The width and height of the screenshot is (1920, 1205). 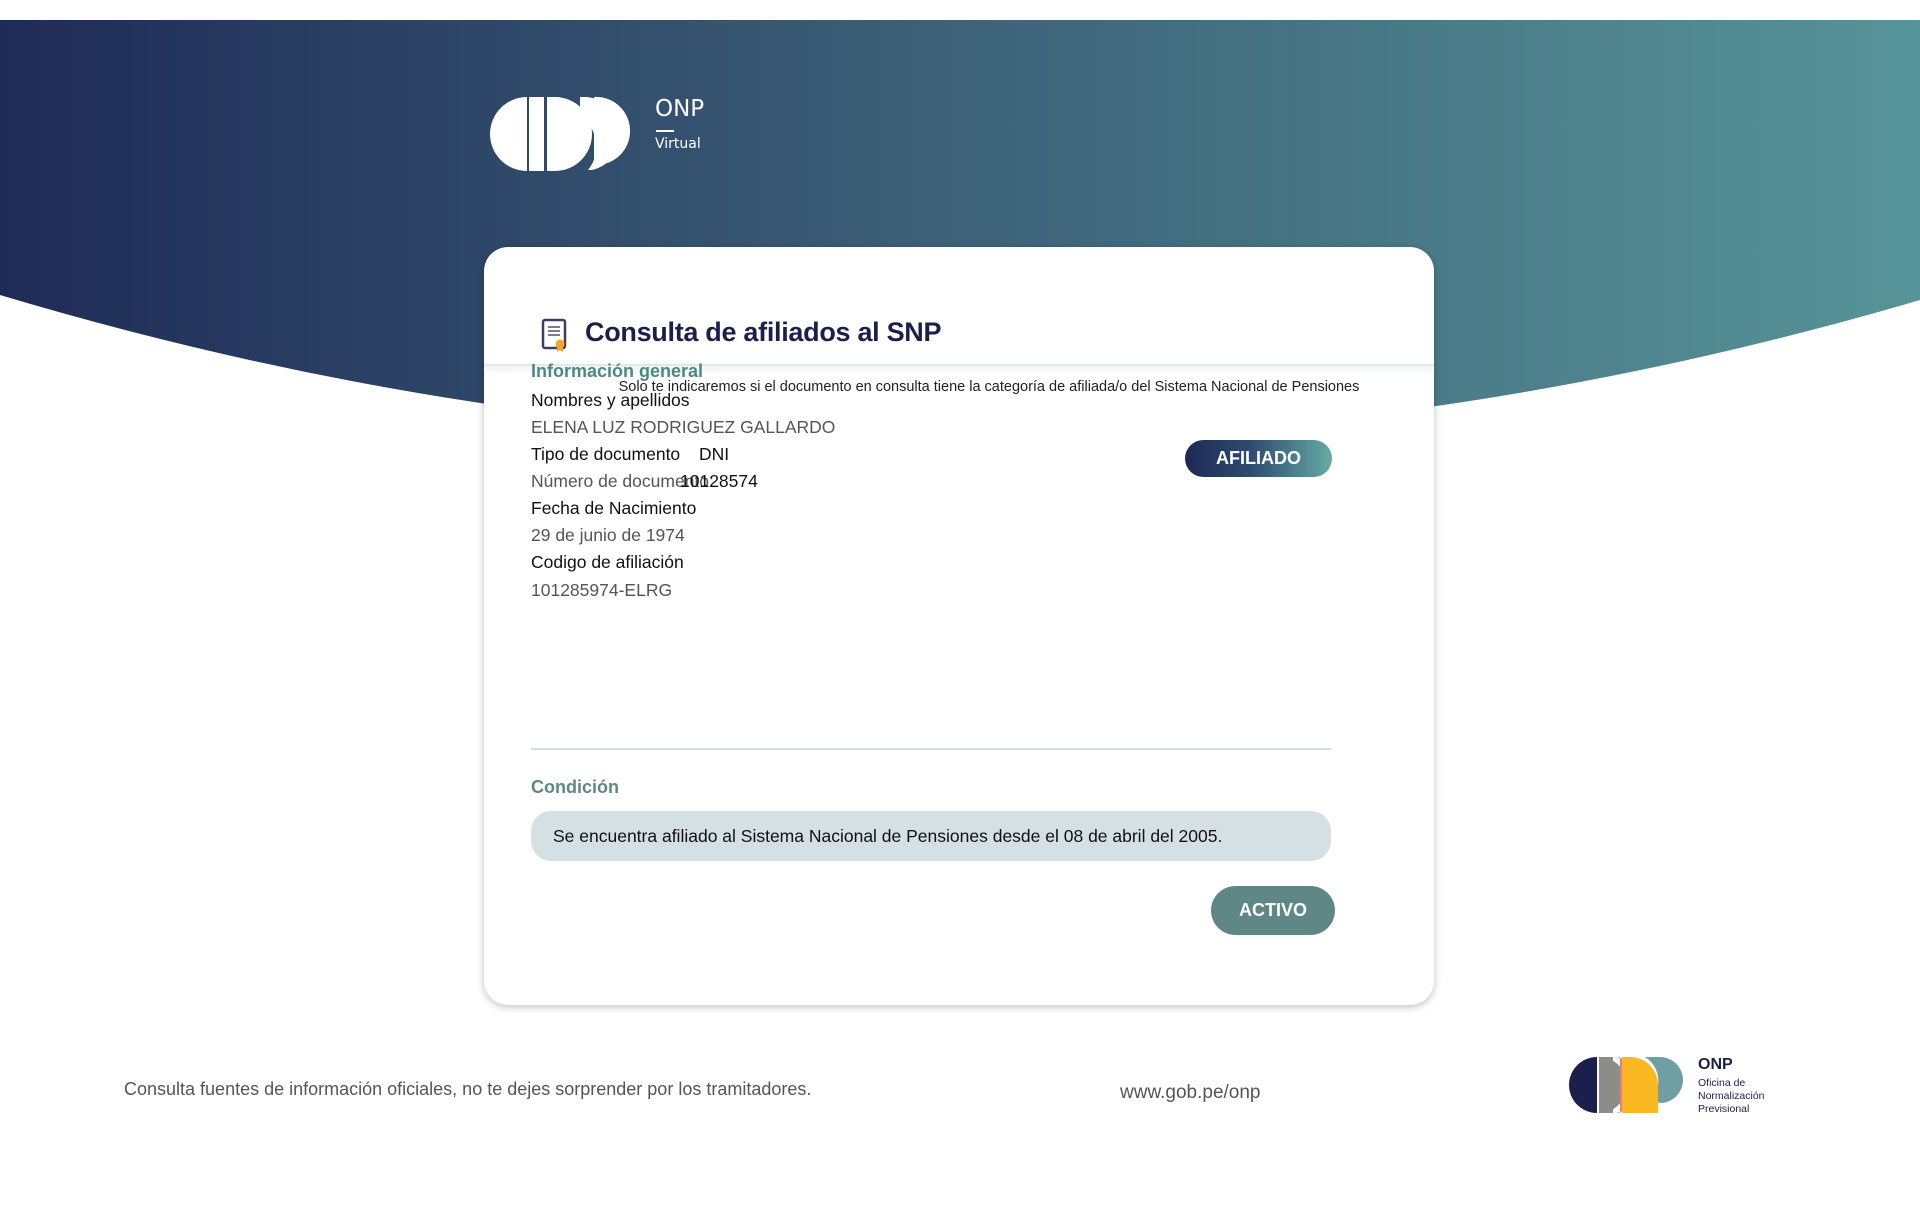 I want to click on section-divider, so click(x=931, y=749).